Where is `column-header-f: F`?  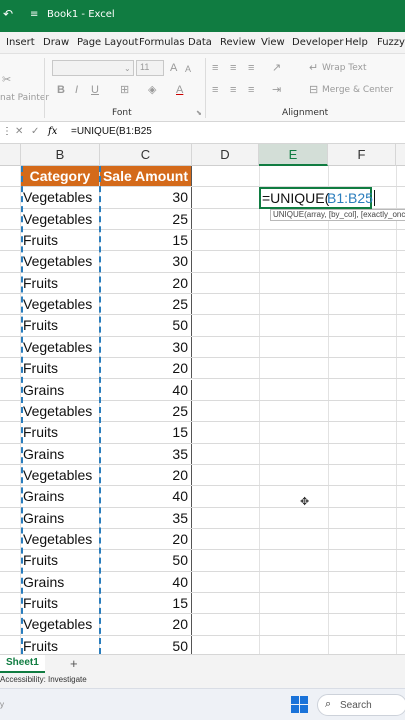 column-header-f: F is located at coordinates (362, 155).